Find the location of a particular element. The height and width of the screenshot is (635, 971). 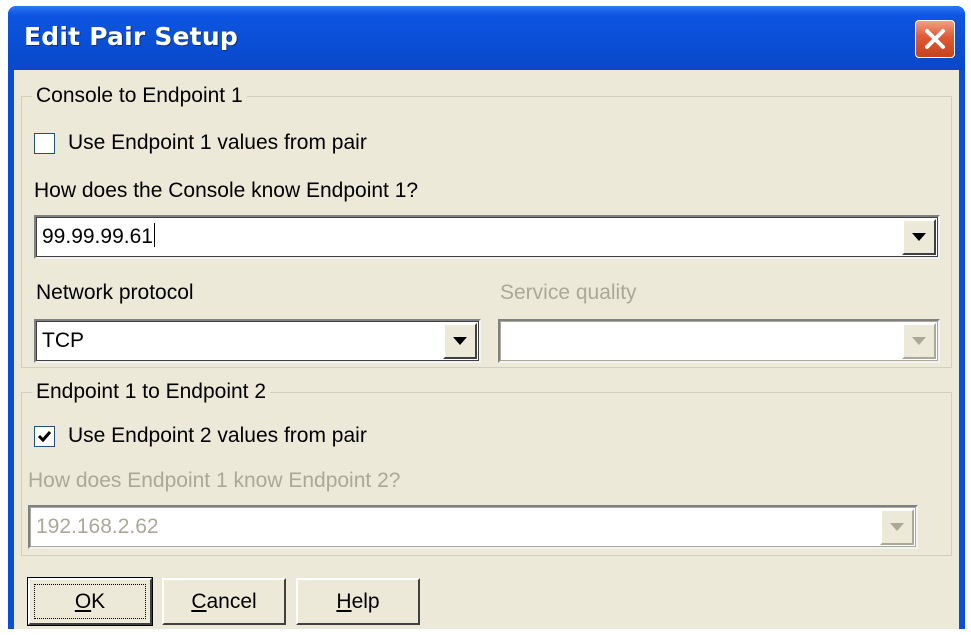

use-endpoint1-values-checkbox is located at coordinates (44, 143).